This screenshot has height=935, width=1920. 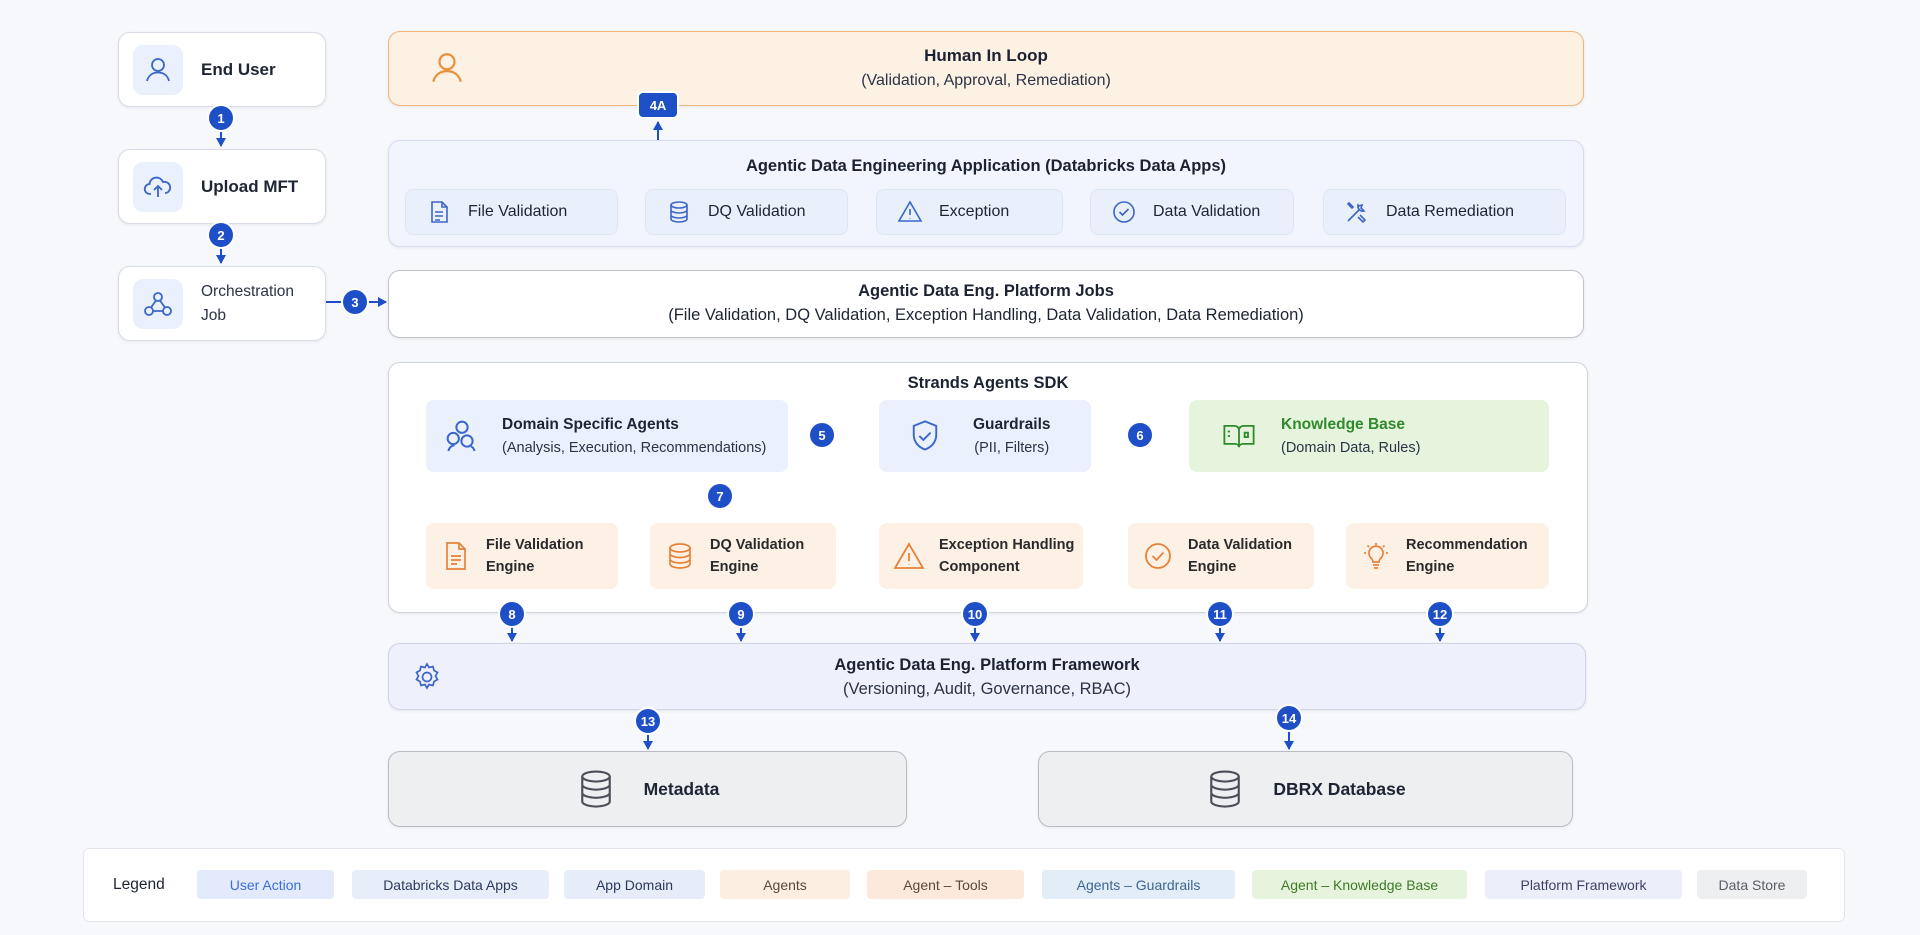 What do you see at coordinates (1220, 614) in the screenshot?
I see `step-badge-11: 11` at bounding box center [1220, 614].